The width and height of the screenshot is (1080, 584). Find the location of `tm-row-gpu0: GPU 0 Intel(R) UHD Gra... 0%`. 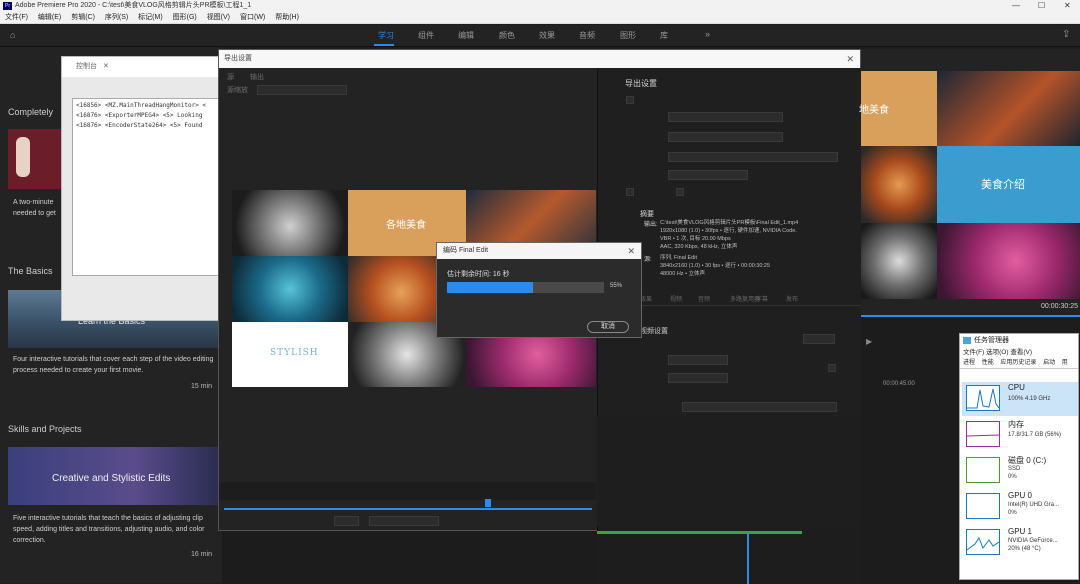

tm-row-gpu0: GPU 0 Intel(R) UHD Gra... 0% is located at coordinates (1020, 507).